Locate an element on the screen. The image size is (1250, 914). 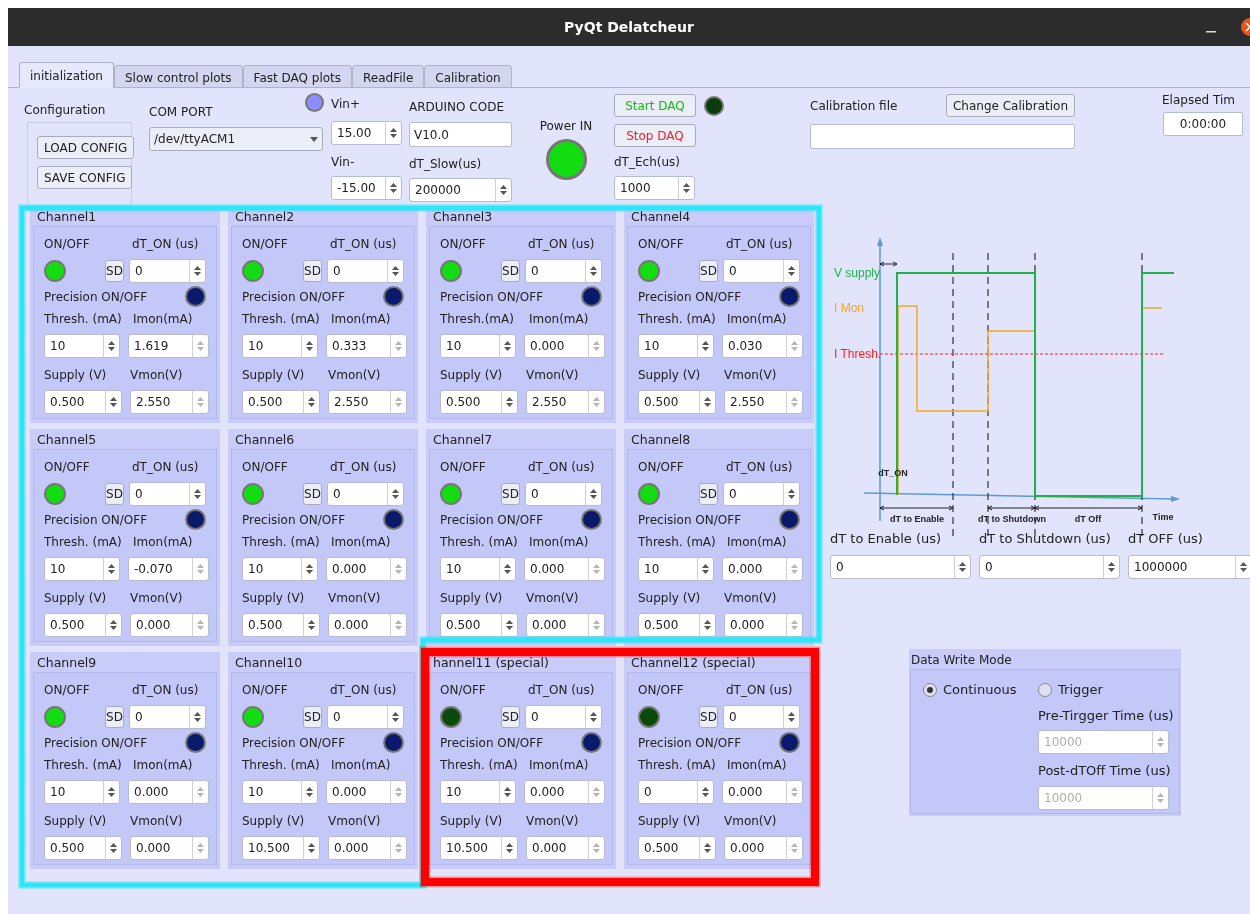
spin-box: 200000 is located at coordinates (460, 190).